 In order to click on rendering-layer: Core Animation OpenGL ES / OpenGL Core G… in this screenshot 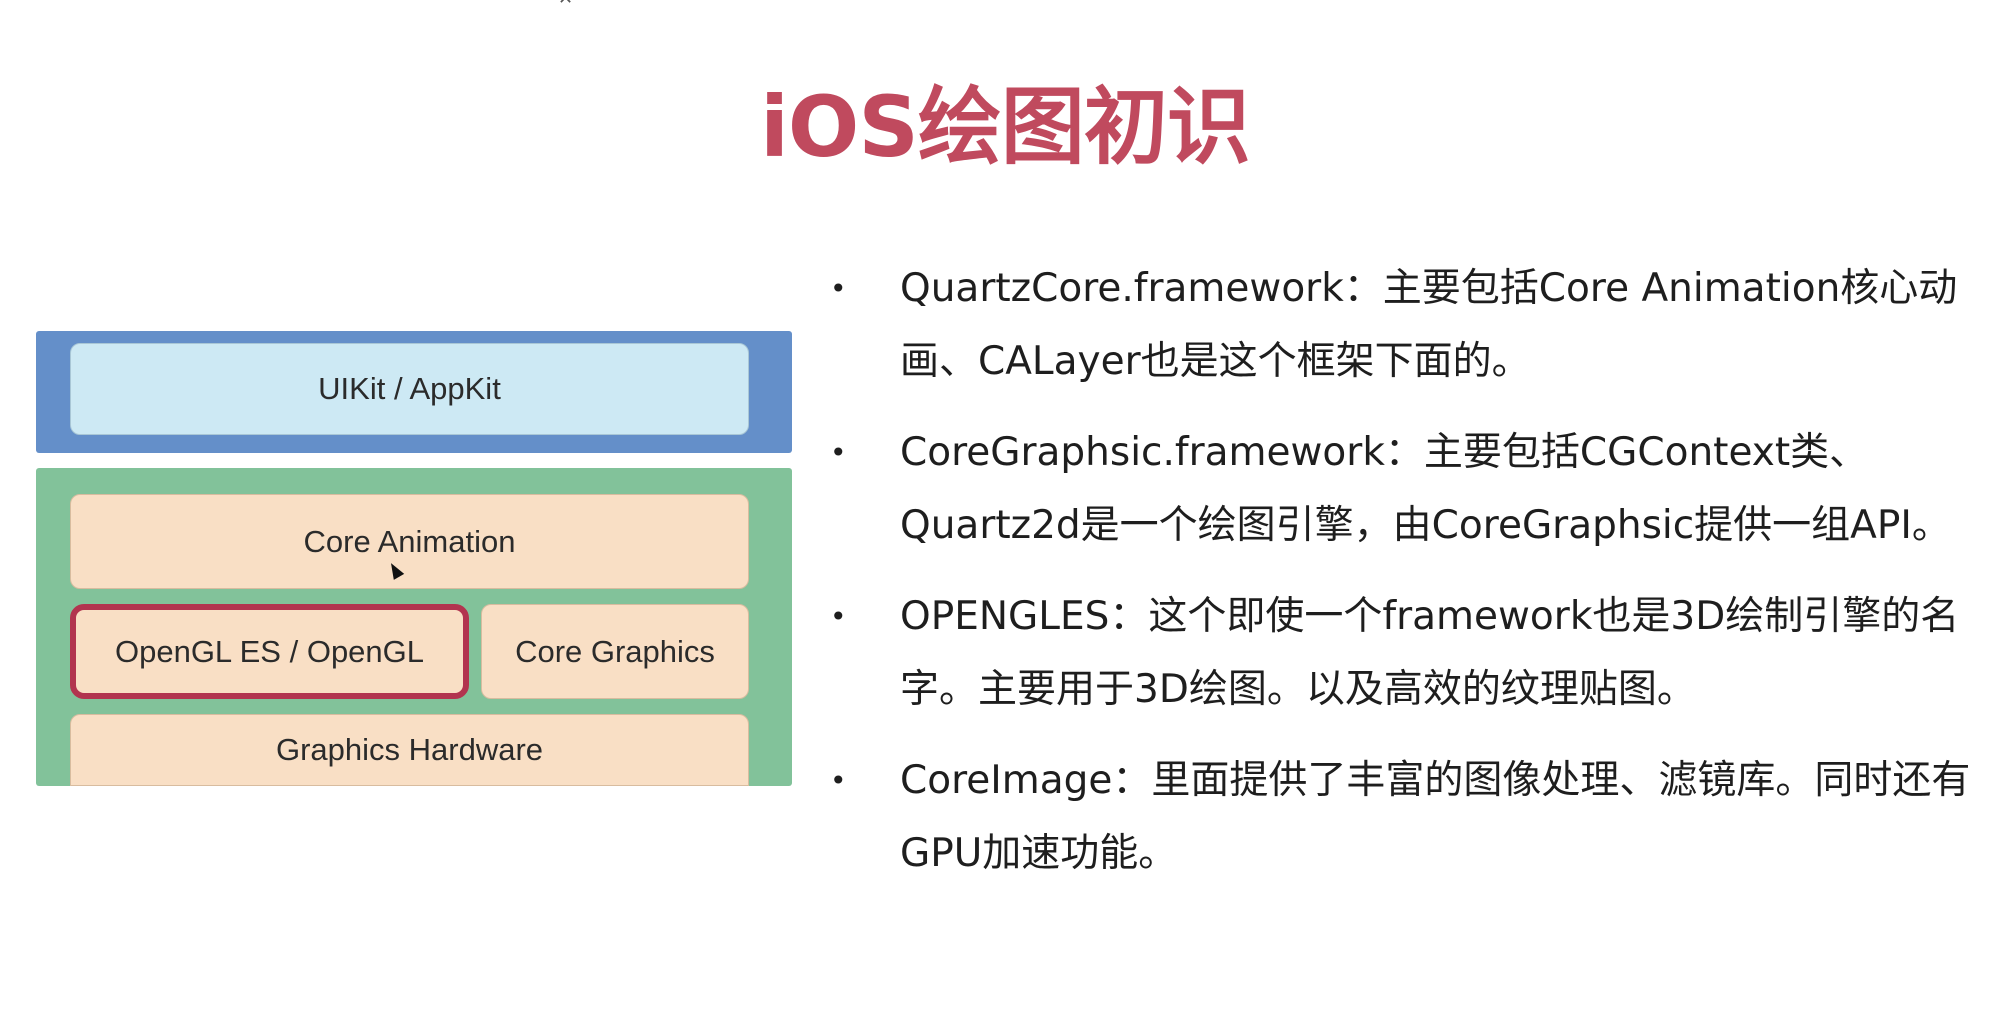, I will do `click(414, 627)`.